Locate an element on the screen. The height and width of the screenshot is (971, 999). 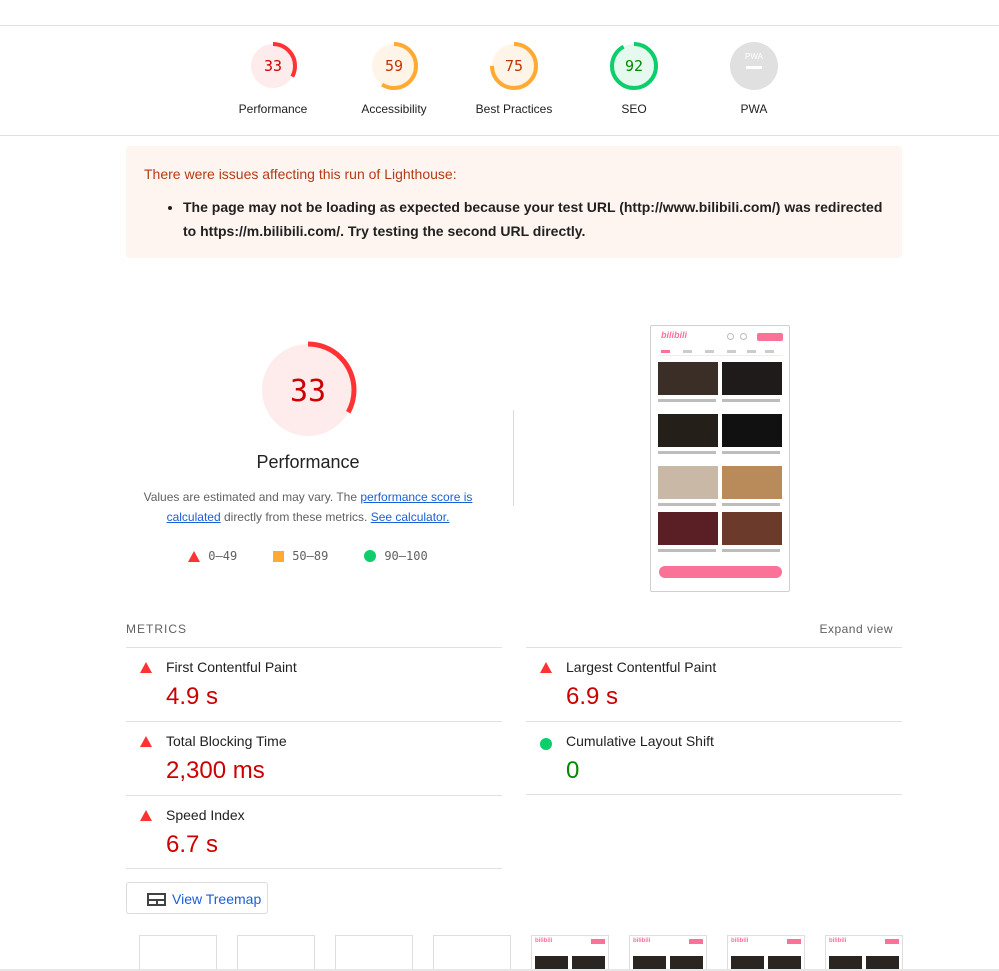
screenshot-tabs is located at coordinates (721, 352).